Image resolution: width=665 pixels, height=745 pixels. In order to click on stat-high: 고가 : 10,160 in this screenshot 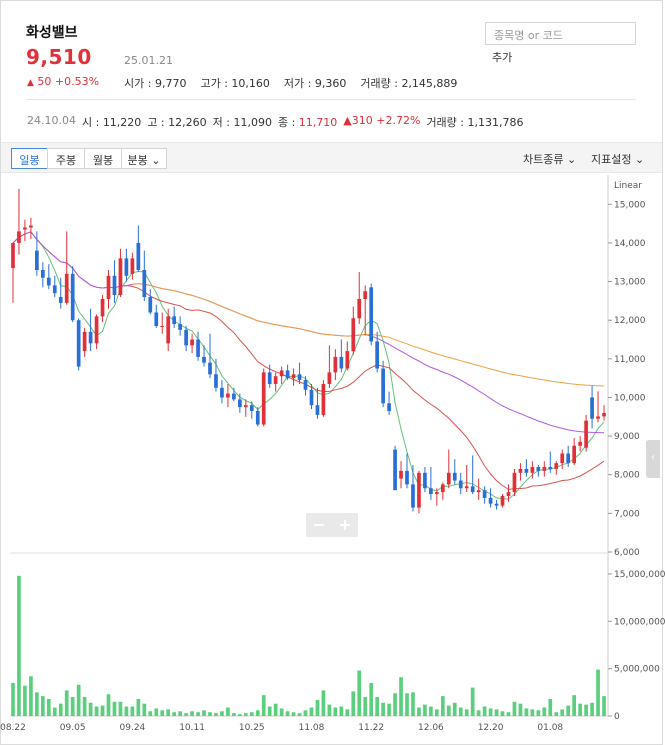, I will do `click(235, 83)`.